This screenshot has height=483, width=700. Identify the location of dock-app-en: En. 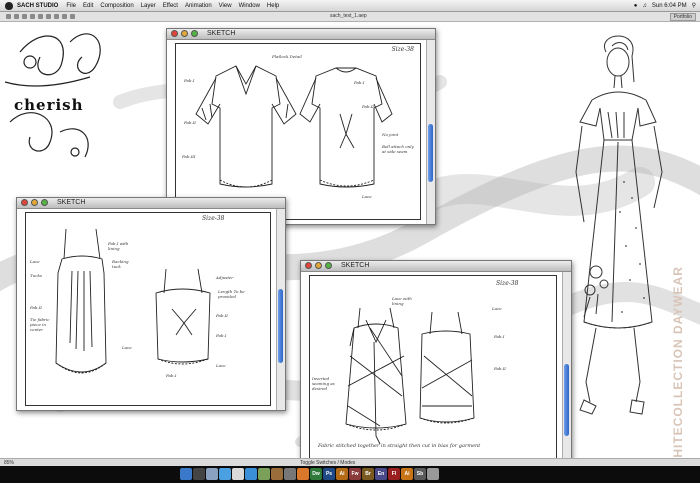
(381, 474).